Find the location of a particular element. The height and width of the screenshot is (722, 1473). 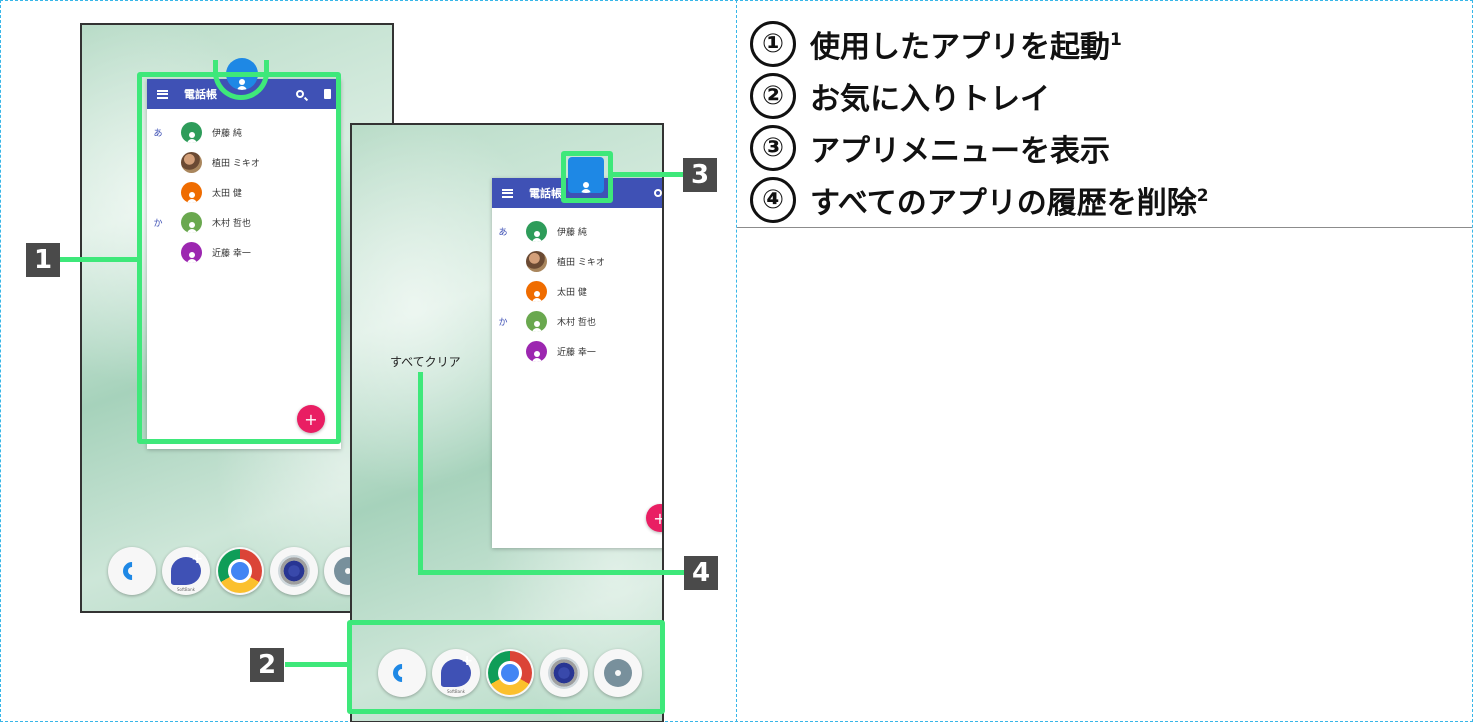

legend-text: お気に入りトレイ is located at coordinates (930, 99).